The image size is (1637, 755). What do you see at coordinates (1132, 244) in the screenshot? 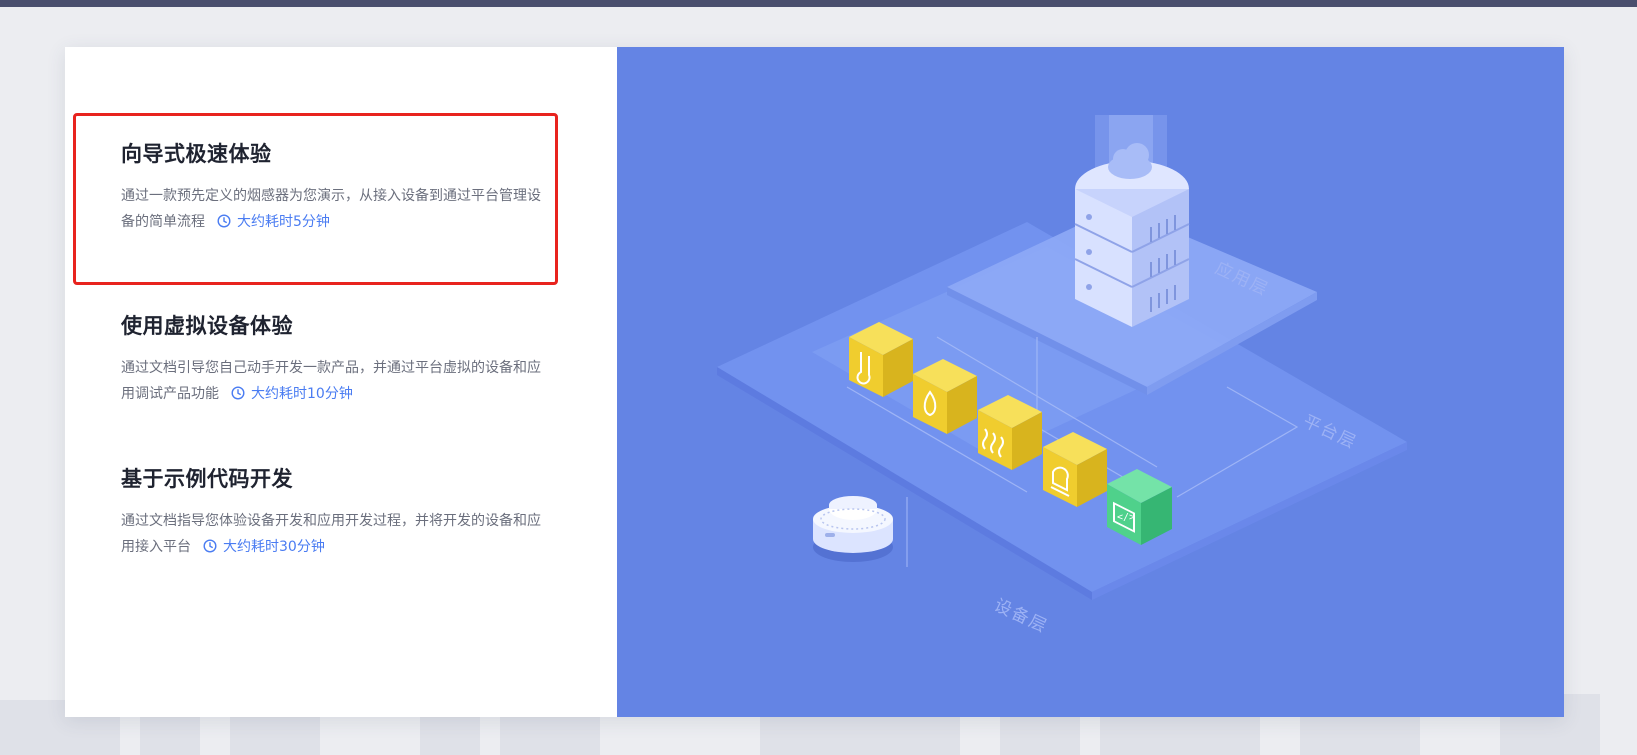
I see `server-icon` at bounding box center [1132, 244].